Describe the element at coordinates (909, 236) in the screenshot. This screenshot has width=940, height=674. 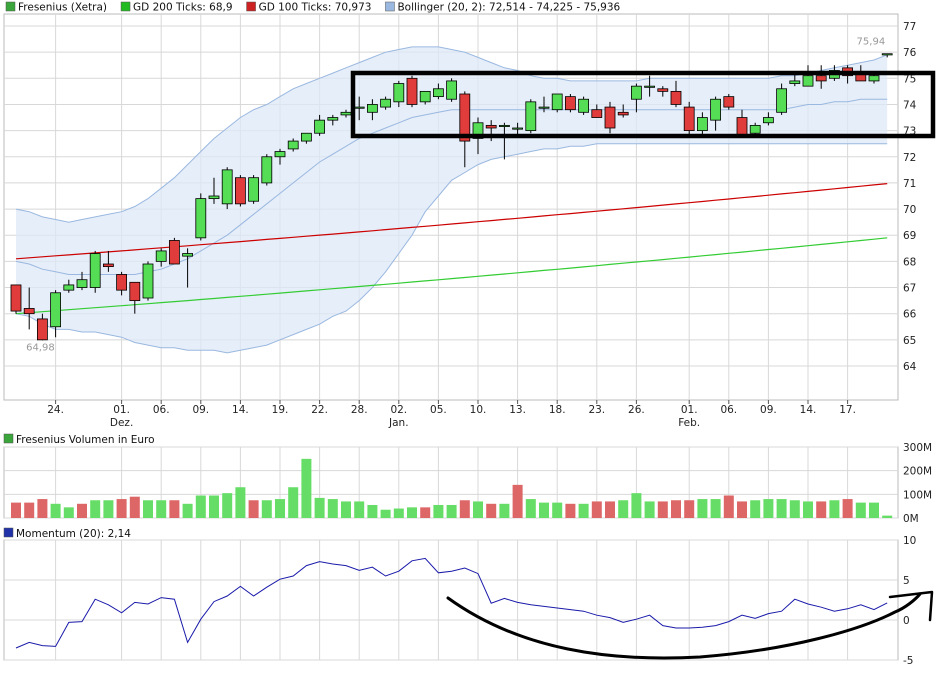
I see `price-ytick-label: 69` at that location.